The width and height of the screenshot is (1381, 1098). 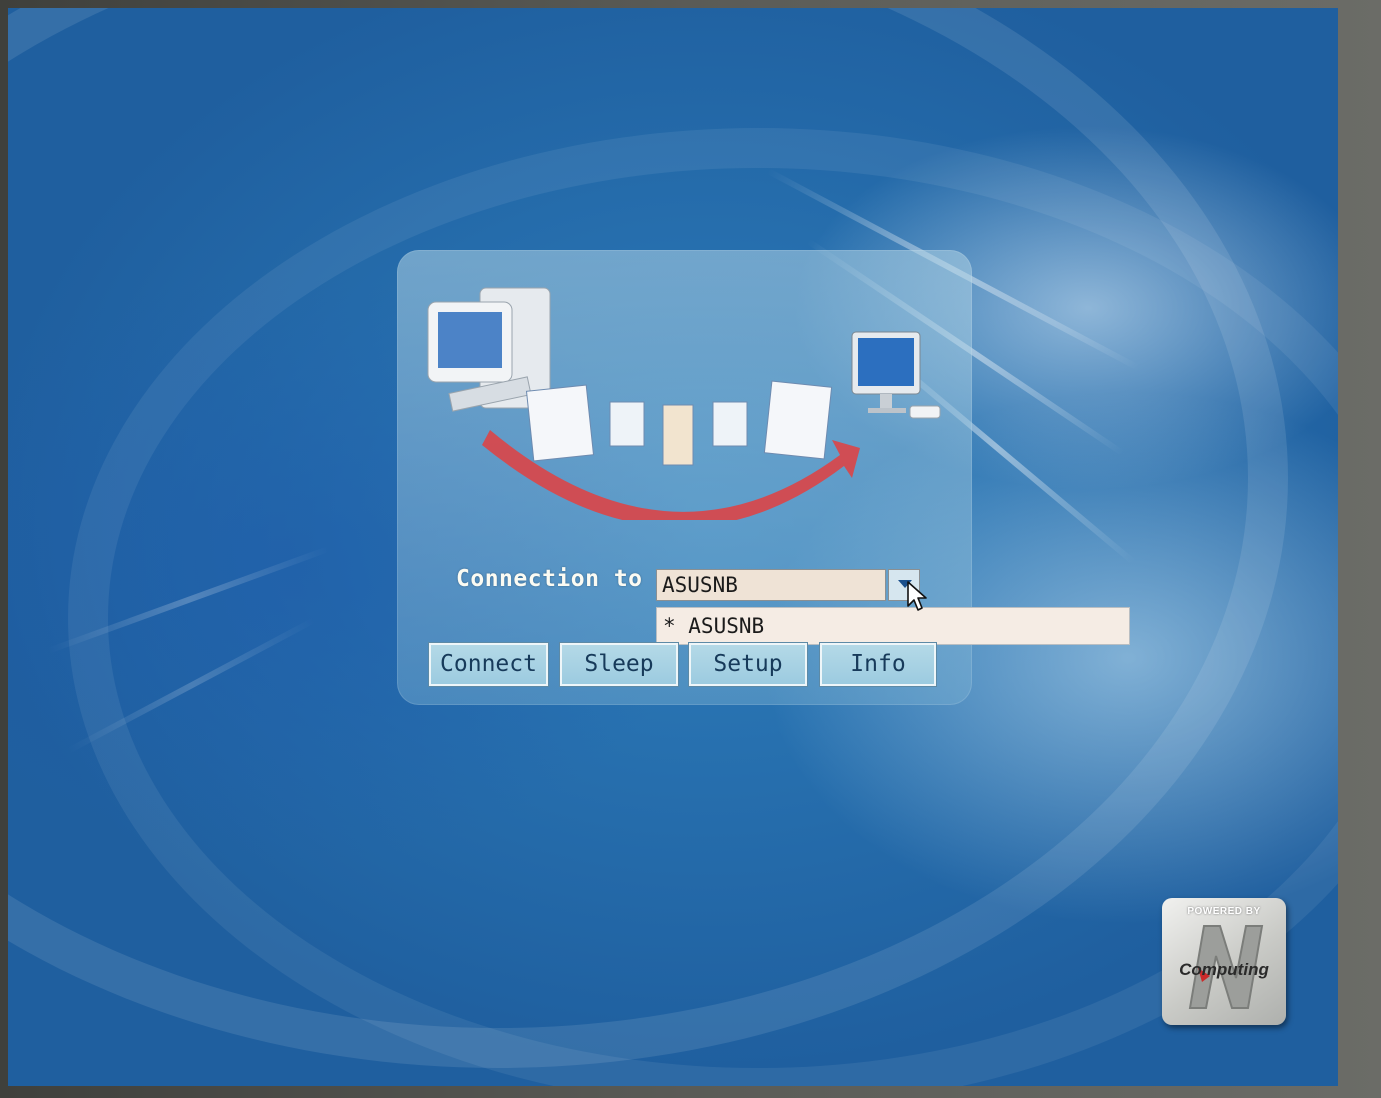 I want to click on connect-button: Connect, so click(x=488, y=664).